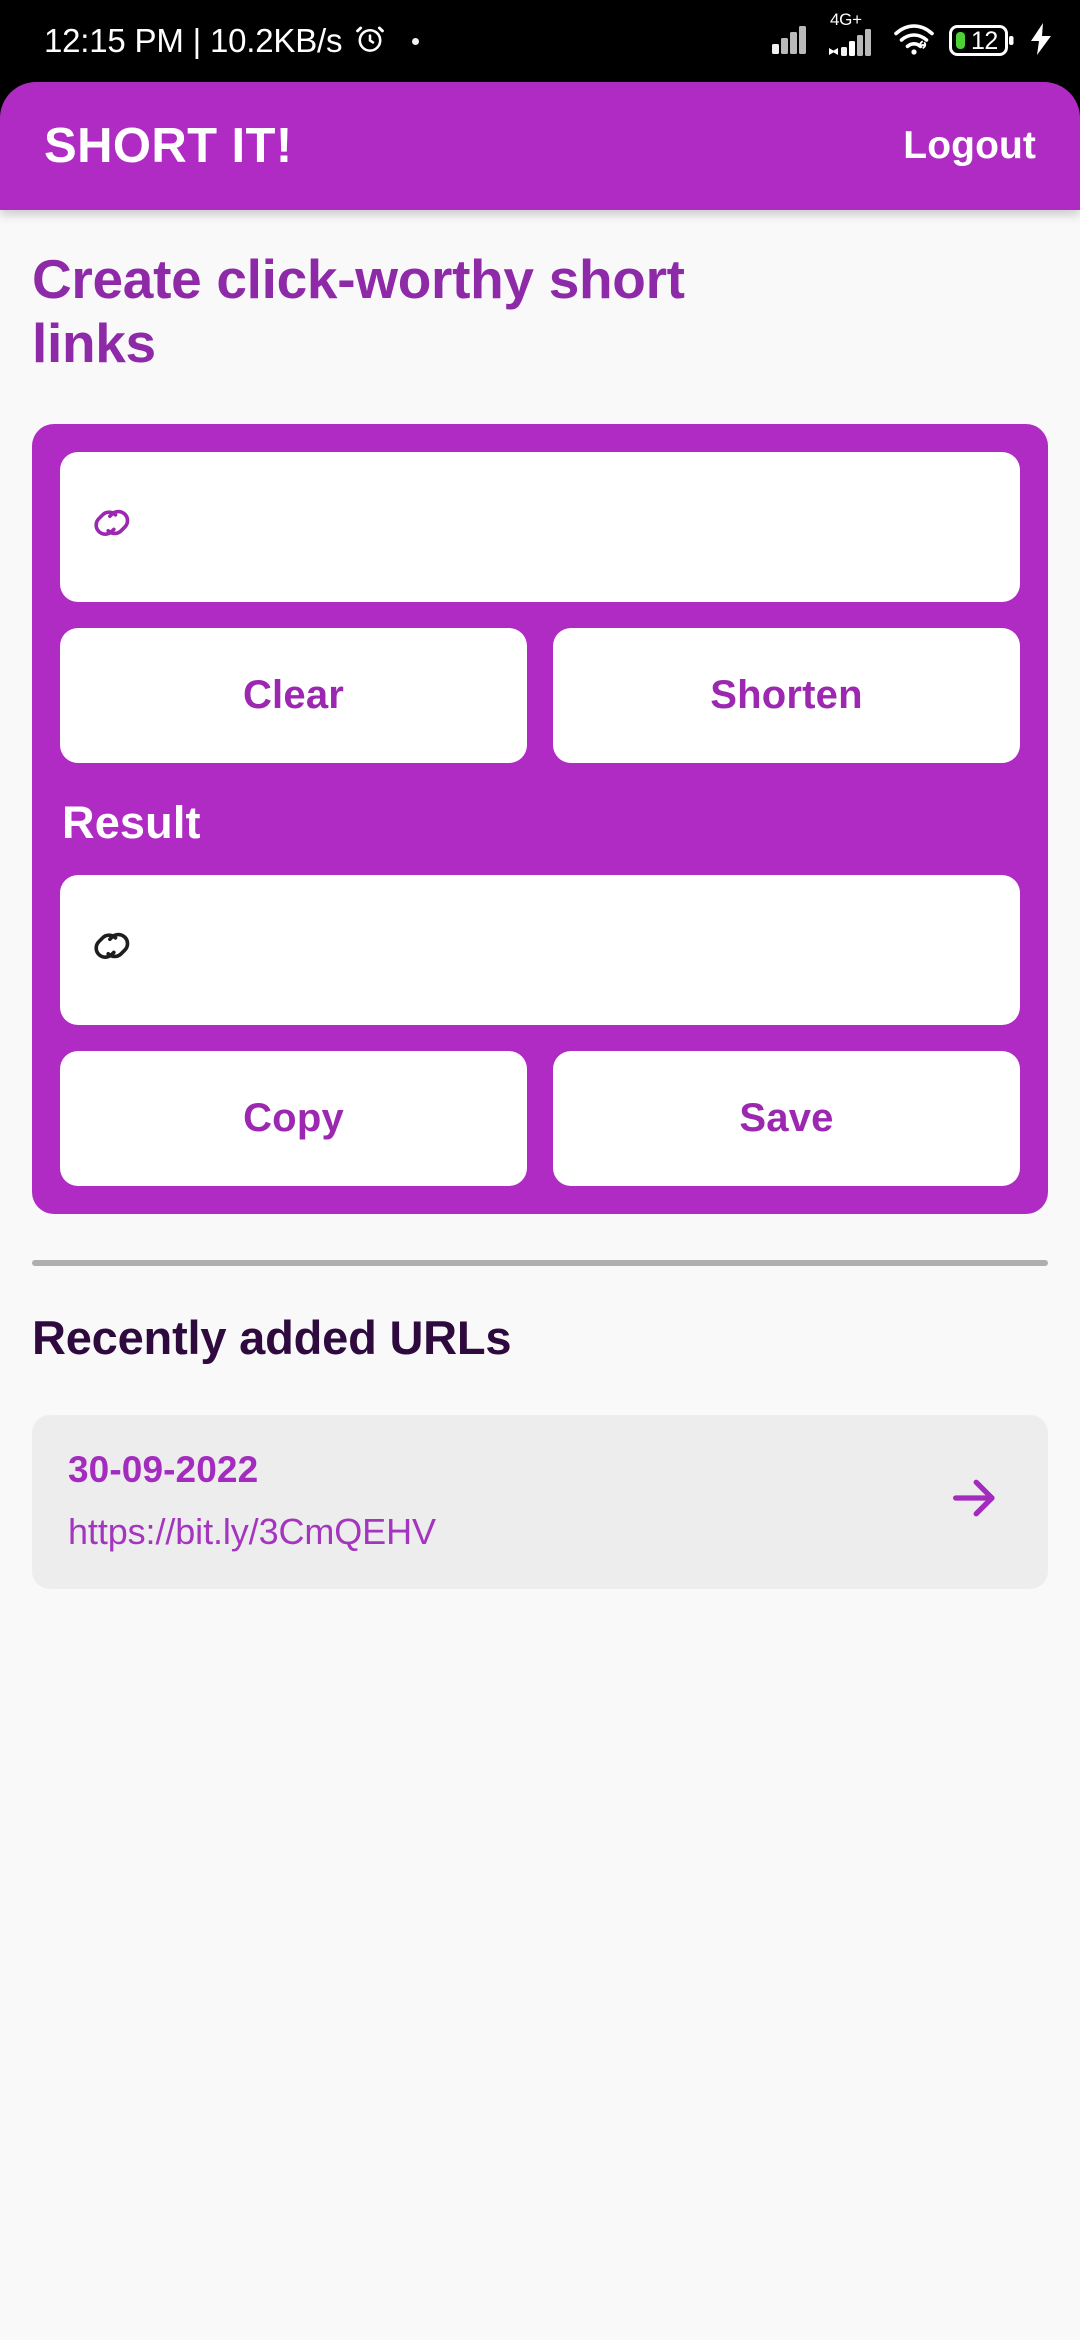 The image size is (1080, 2340). What do you see at coordinates (293, 695) in the screenshot?
I see `clear-button: Clear` at bounding box center [293, 695].